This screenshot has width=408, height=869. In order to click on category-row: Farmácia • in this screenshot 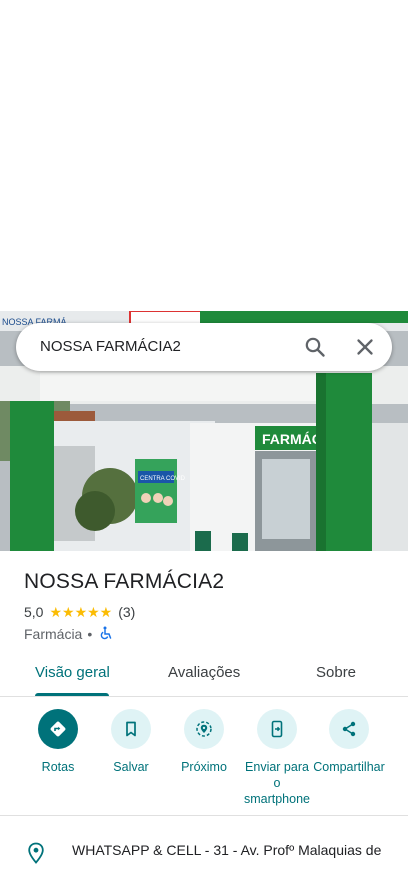, I will do `click(68, 634)`.